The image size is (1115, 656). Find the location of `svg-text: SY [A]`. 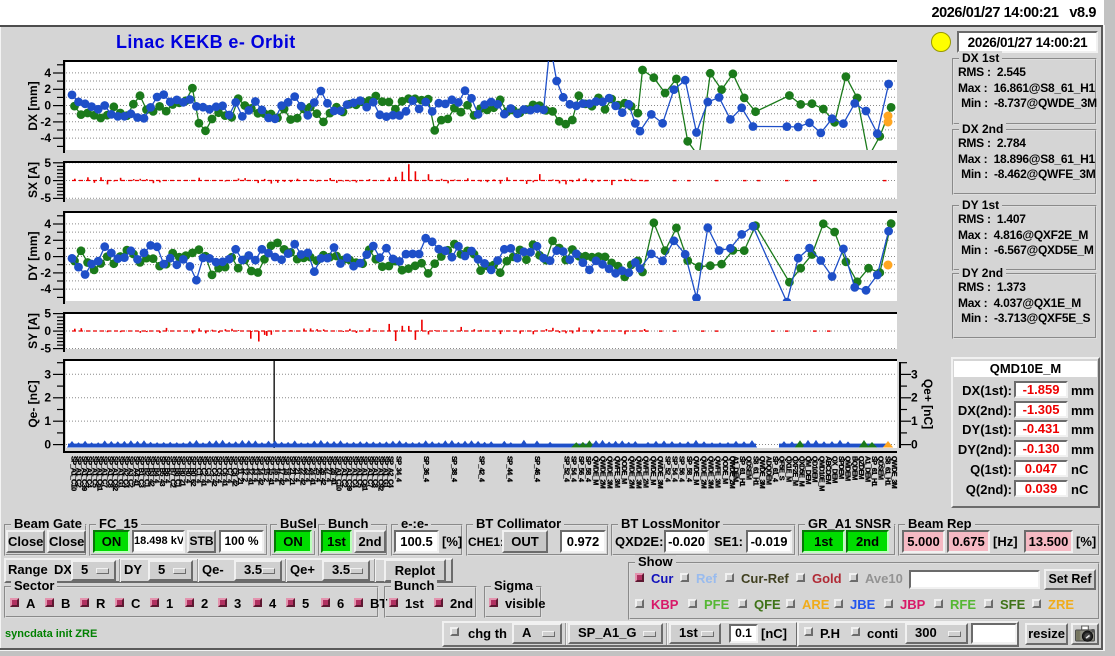

svg-text: SY [A] is located at coordinates (33, 331).